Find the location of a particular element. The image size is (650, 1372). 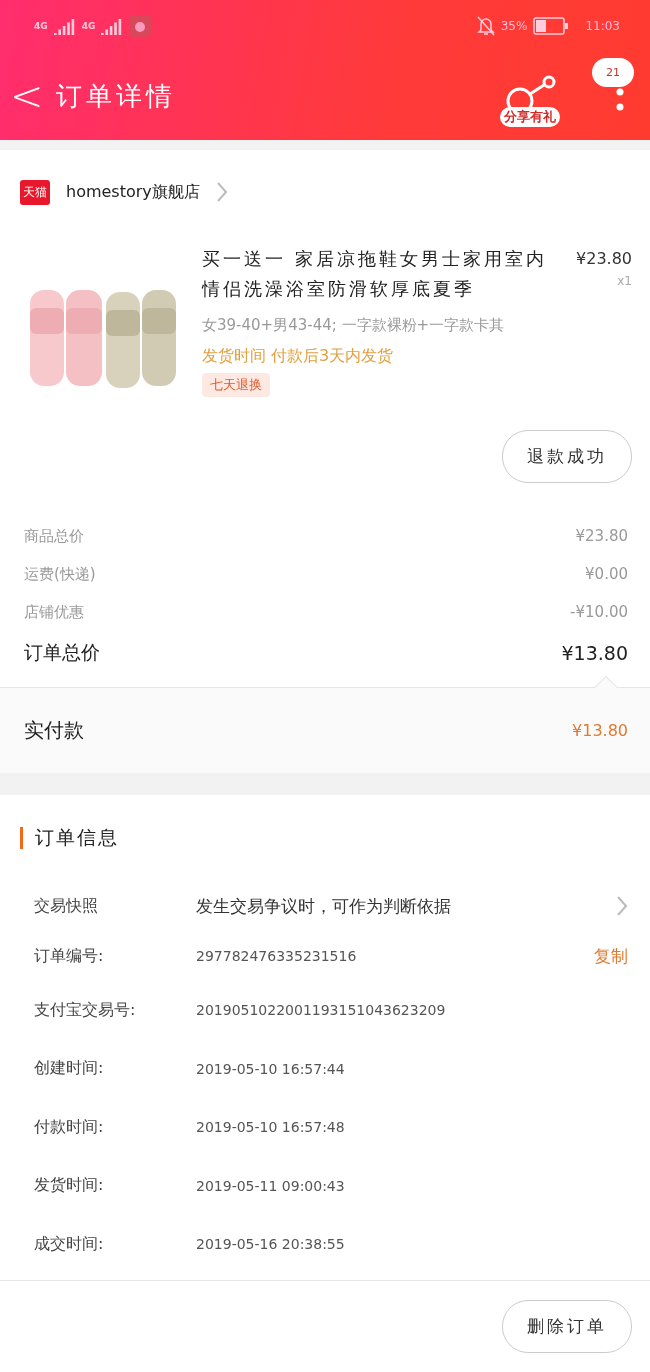

info-value: 2019-05-16 20:38:55 is located at coordinates (271, 1244).